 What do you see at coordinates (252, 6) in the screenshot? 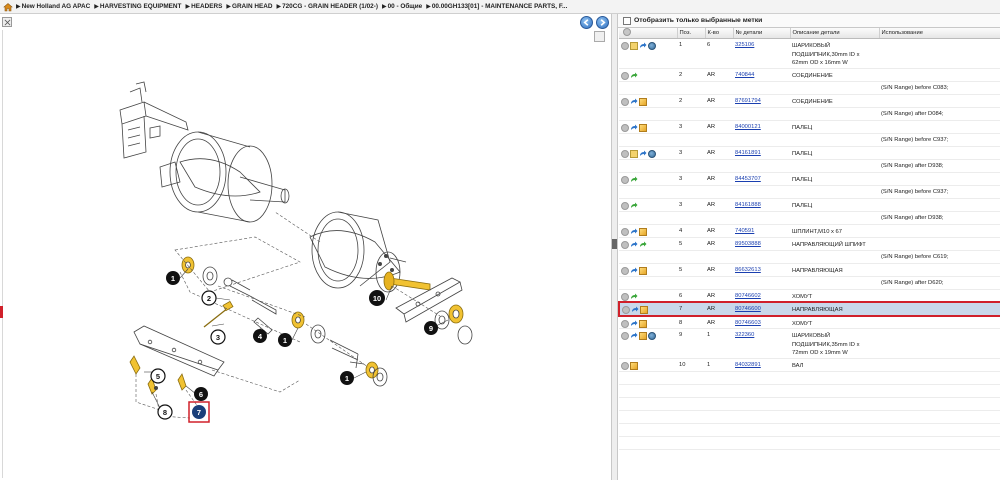
I see `breadcrumb-item: GRAIN HEAD` at bounding box center [252, 6].